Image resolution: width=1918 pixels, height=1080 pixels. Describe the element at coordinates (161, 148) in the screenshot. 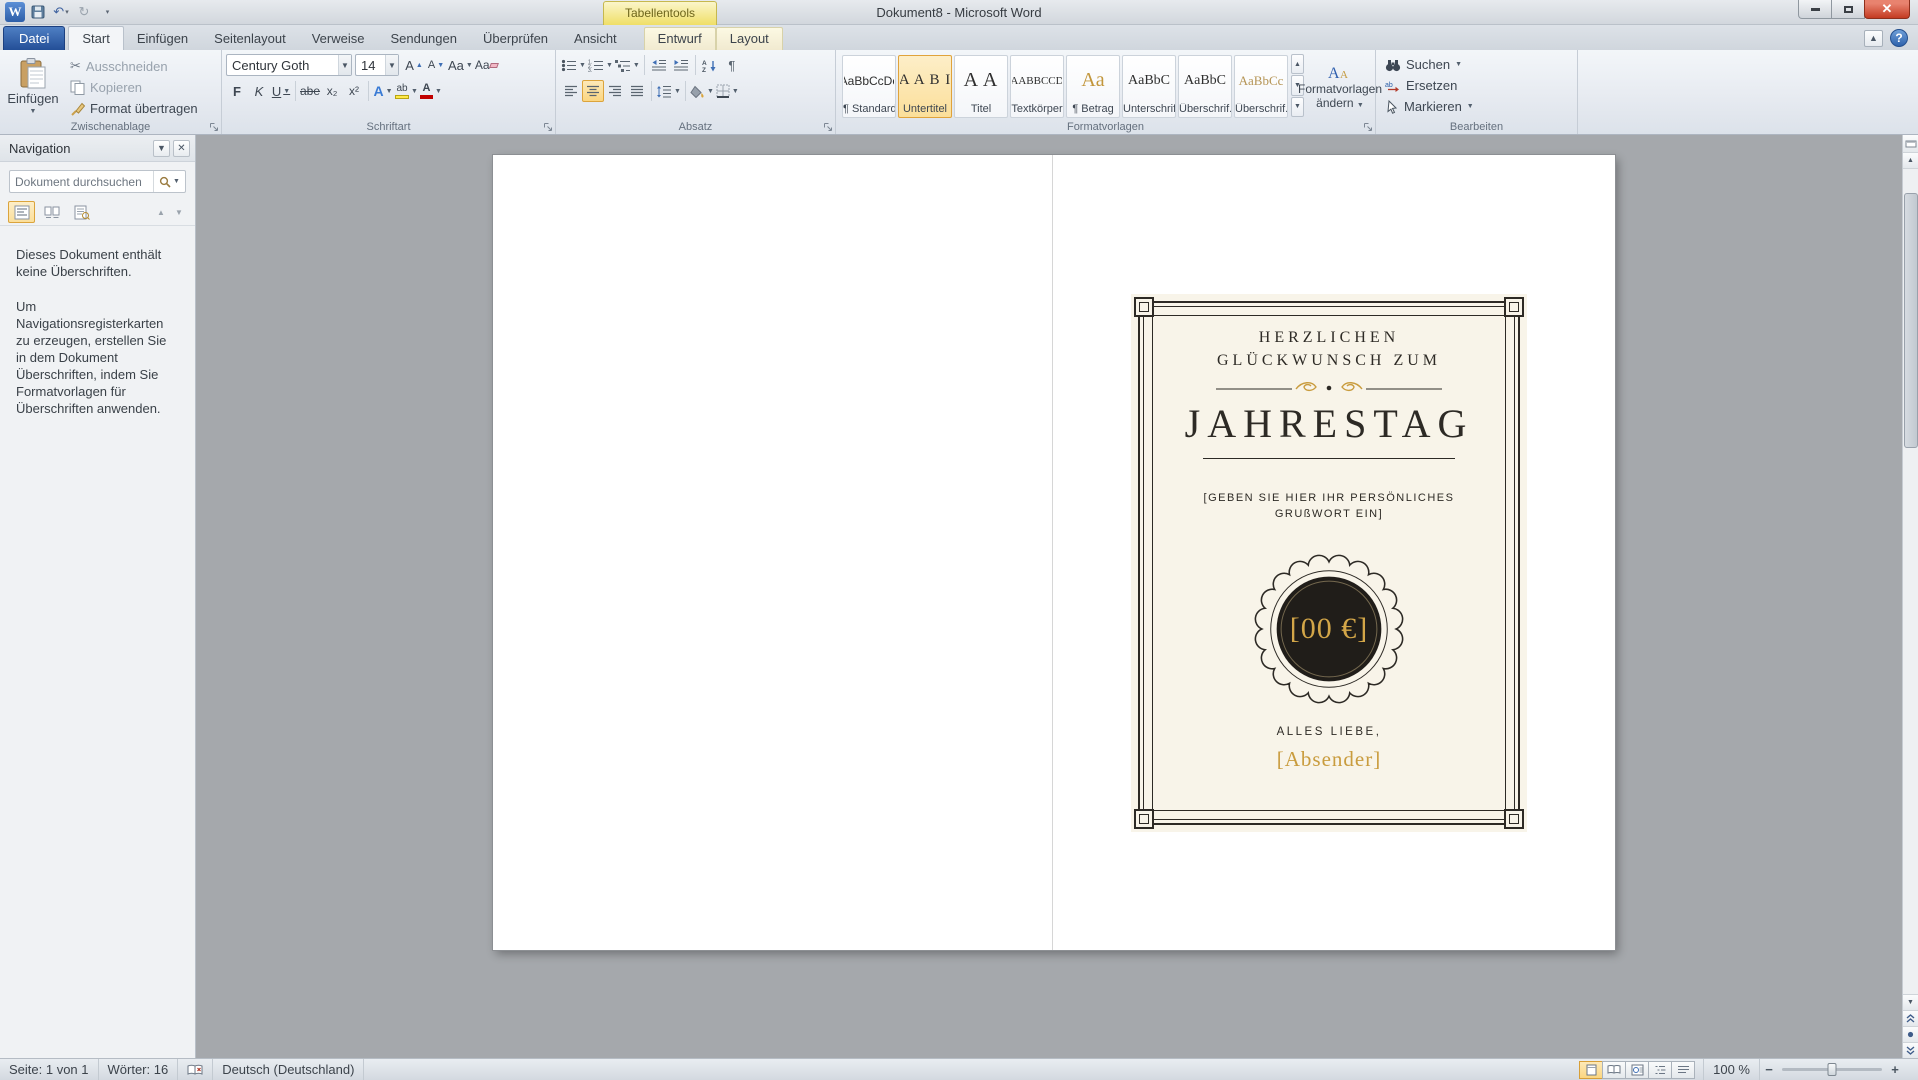

I see `navigation-pane-menu-button: ▼` at that location.